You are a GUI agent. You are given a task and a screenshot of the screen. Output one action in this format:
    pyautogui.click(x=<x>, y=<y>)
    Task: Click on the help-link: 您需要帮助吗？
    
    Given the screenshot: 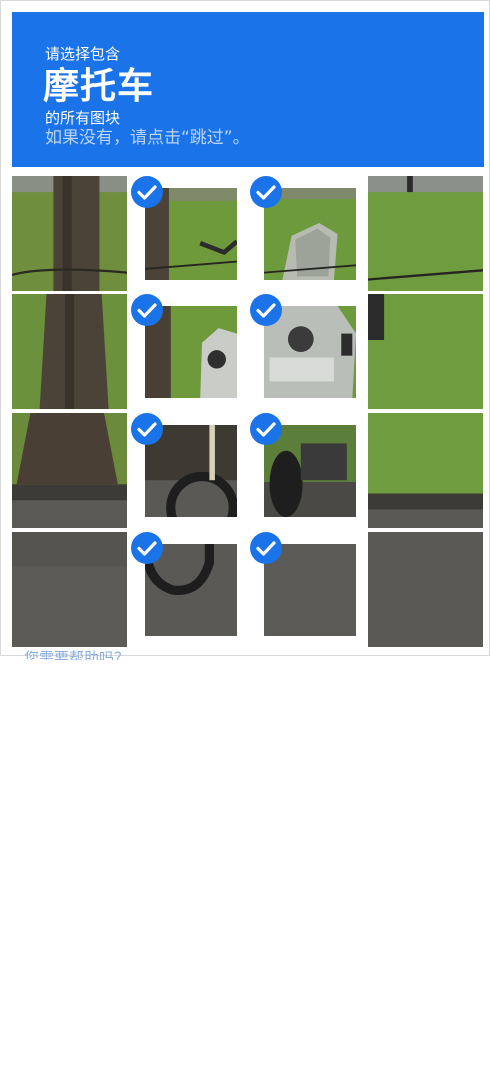 What is the action you would take?
    pyautogui.click(x=76, y=653)
    